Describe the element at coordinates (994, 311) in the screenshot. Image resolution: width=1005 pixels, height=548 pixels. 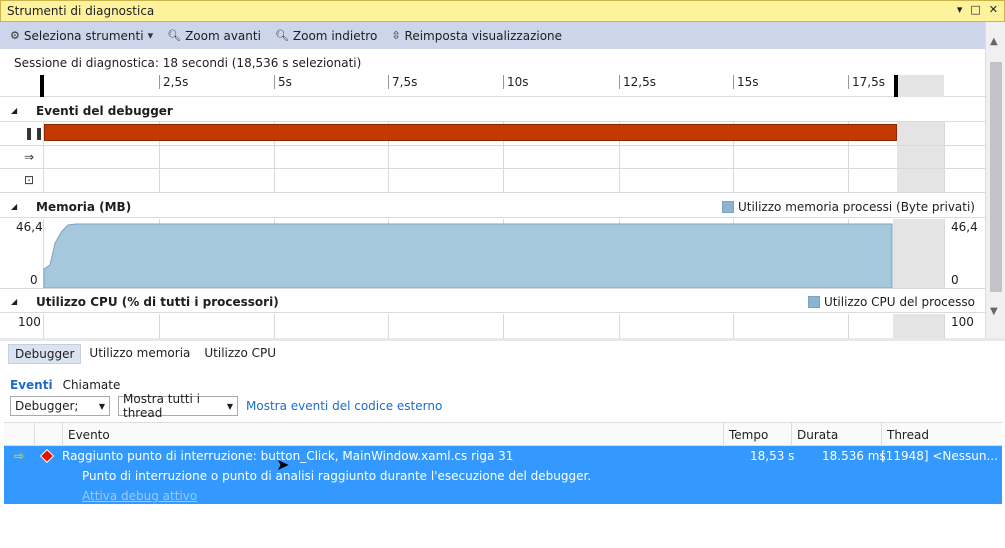
I see `scroll-down-icon: ▼` at that location.